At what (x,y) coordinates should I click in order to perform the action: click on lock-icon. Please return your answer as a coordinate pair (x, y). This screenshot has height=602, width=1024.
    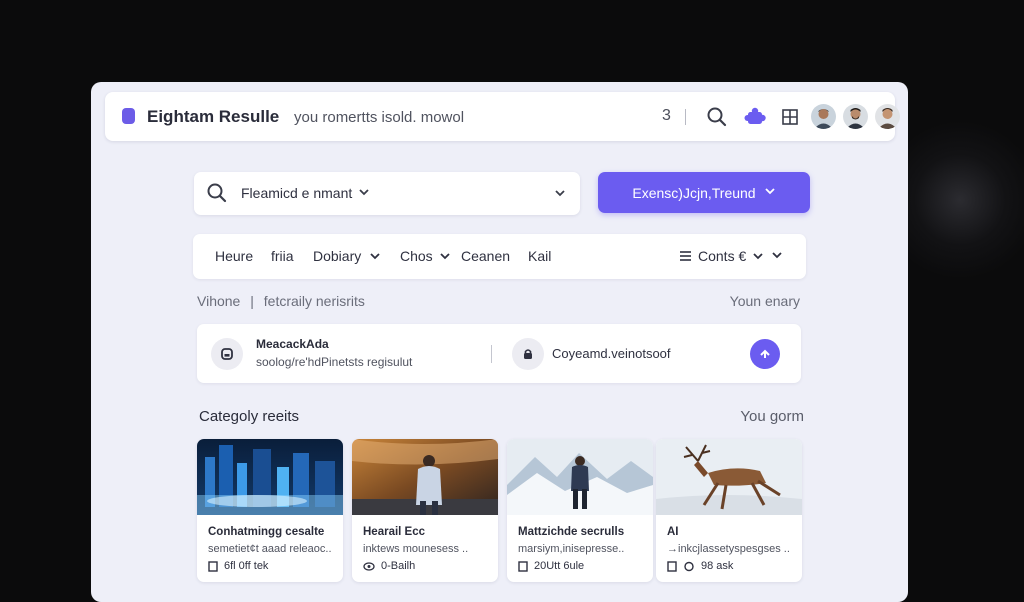
    Looking at the image, I should click on (528, 354).